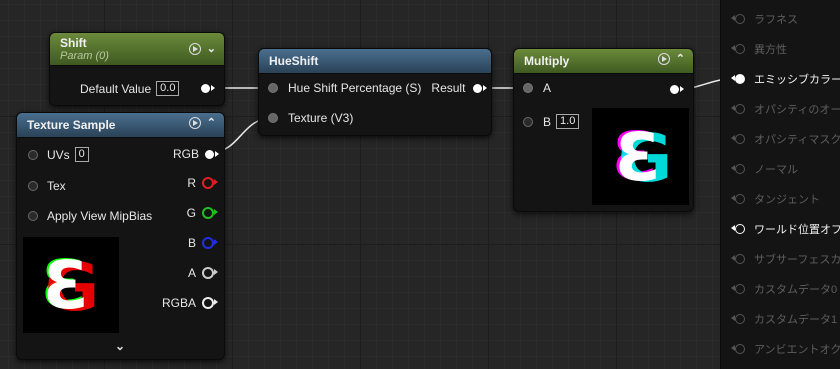 Image resolution: width=840 pixels, height=369 pixels. I want to click on multiply-b-label: B, so click(547, 121).